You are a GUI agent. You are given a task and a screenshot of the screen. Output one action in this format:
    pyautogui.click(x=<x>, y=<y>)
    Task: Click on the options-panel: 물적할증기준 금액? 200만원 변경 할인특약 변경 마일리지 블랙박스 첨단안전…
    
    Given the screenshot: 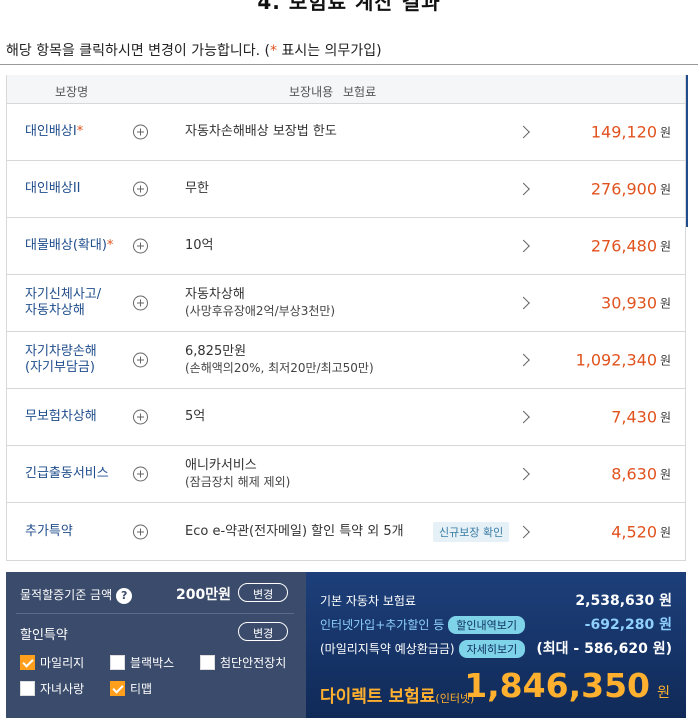 What is the action you would take?
    pyautogui.click(x=156, y=645)
    